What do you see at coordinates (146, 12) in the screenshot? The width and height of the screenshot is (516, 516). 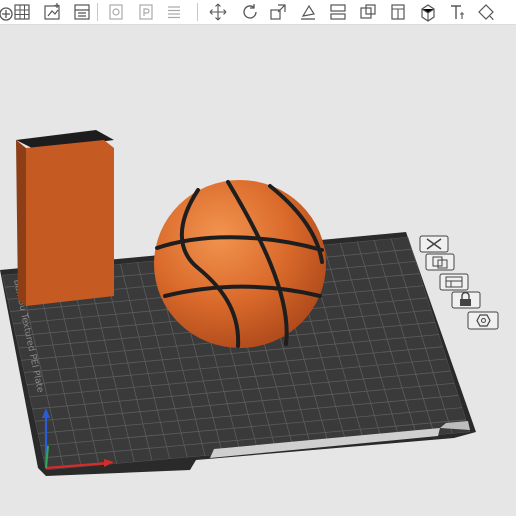 I see `plate-settings-icon` at bounding box center [146, 12].